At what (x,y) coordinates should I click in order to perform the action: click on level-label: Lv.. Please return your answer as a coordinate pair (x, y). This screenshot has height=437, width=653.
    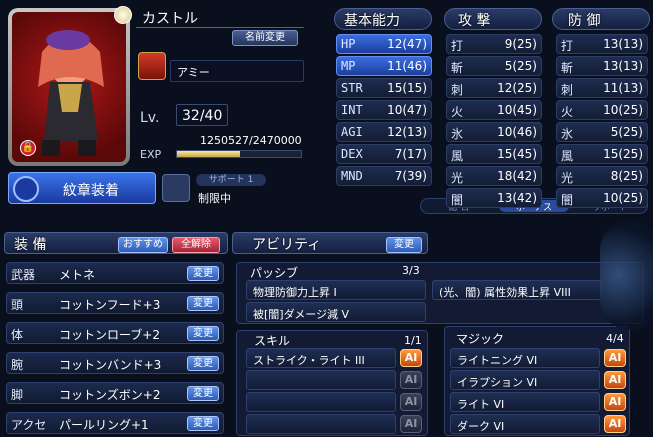
    Looking at the image, I should click on (150, 118).